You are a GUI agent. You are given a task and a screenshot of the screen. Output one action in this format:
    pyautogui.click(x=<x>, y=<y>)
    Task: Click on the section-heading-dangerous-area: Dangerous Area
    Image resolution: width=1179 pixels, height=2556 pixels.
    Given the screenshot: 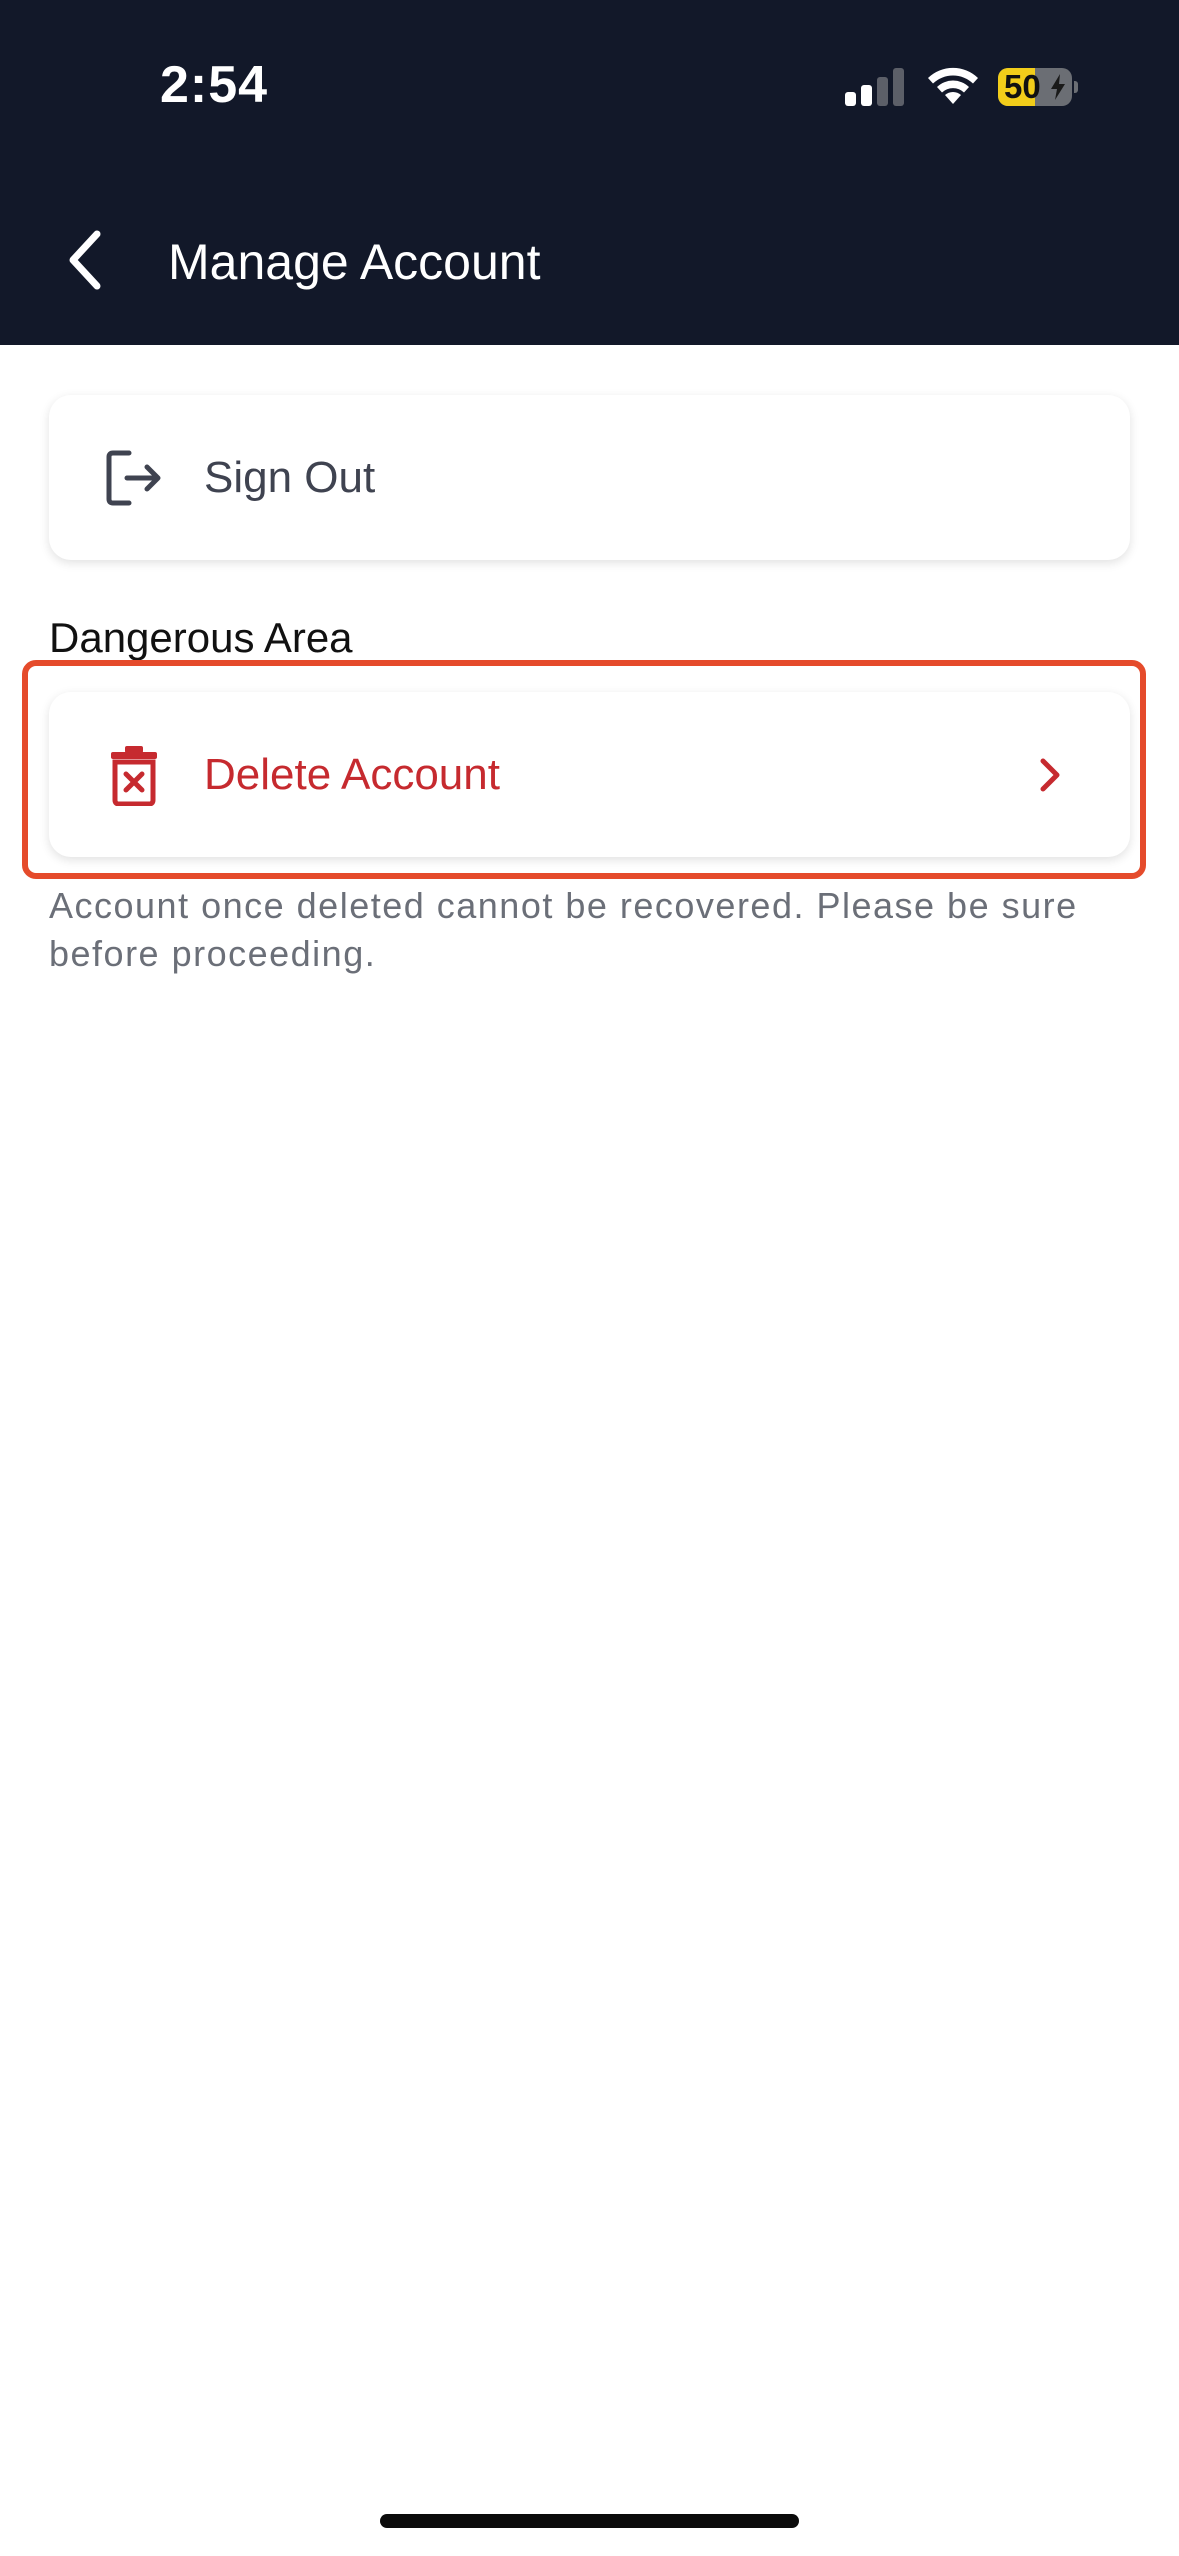 What is the action you would take?
    pyautogui.click(x=201, y=637)
    